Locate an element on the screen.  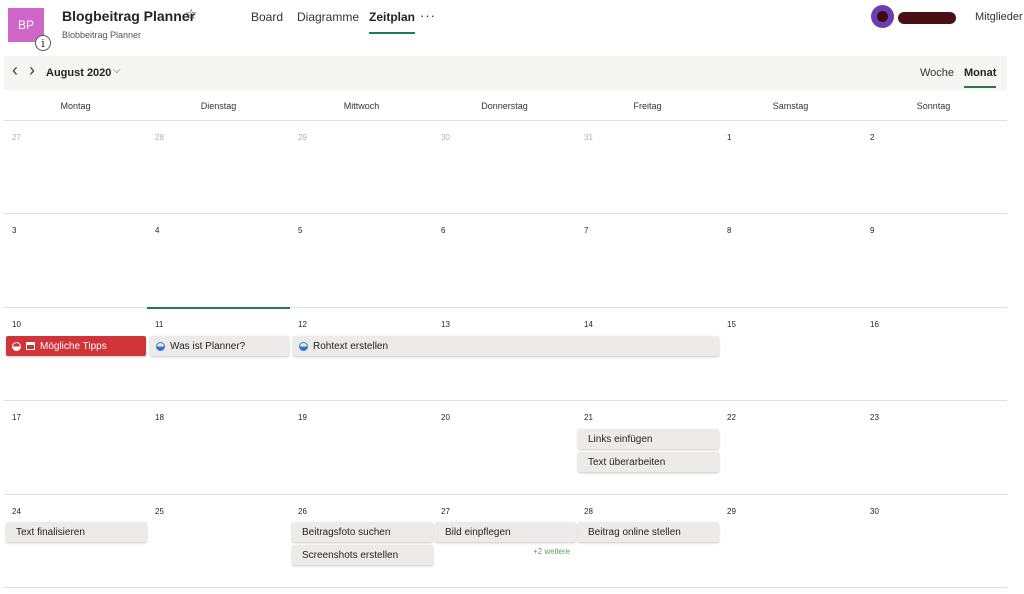
day-number: 11 is located at coordinates (159, 324).